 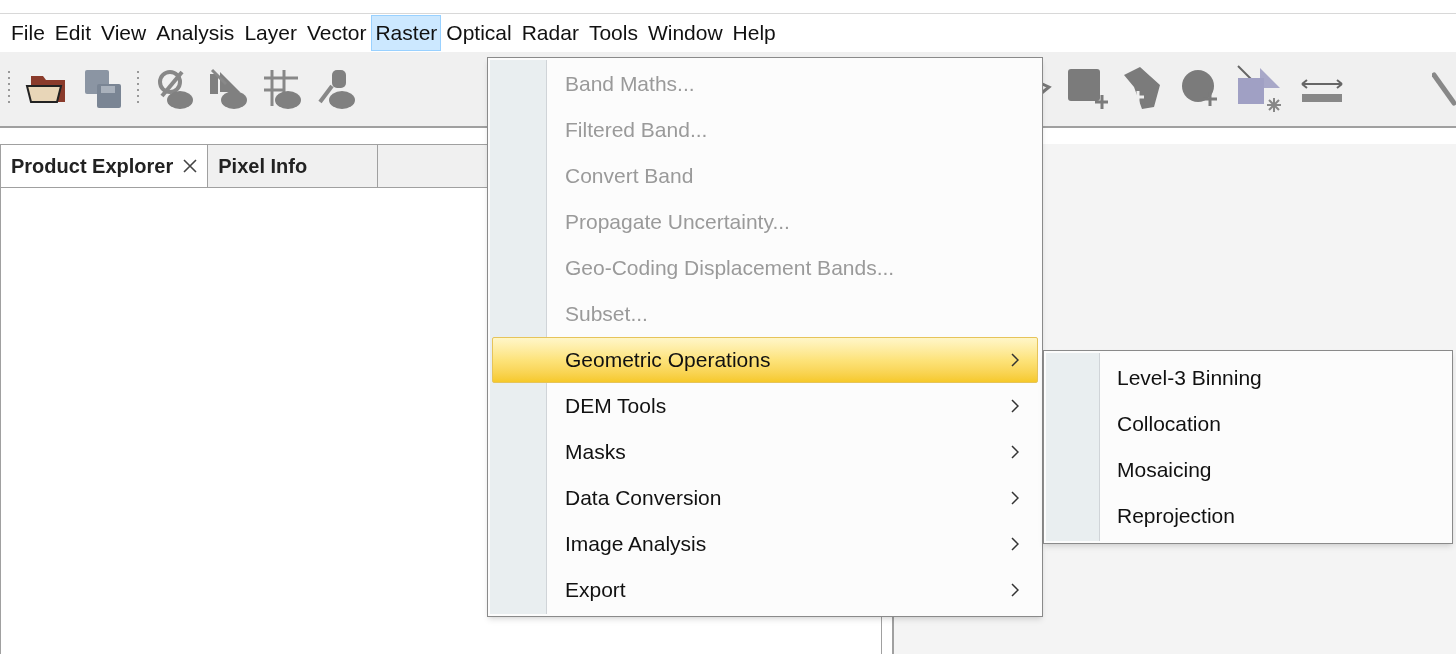 I want to click on menu-item: Geometric Operations, so click(x=765, y=360).